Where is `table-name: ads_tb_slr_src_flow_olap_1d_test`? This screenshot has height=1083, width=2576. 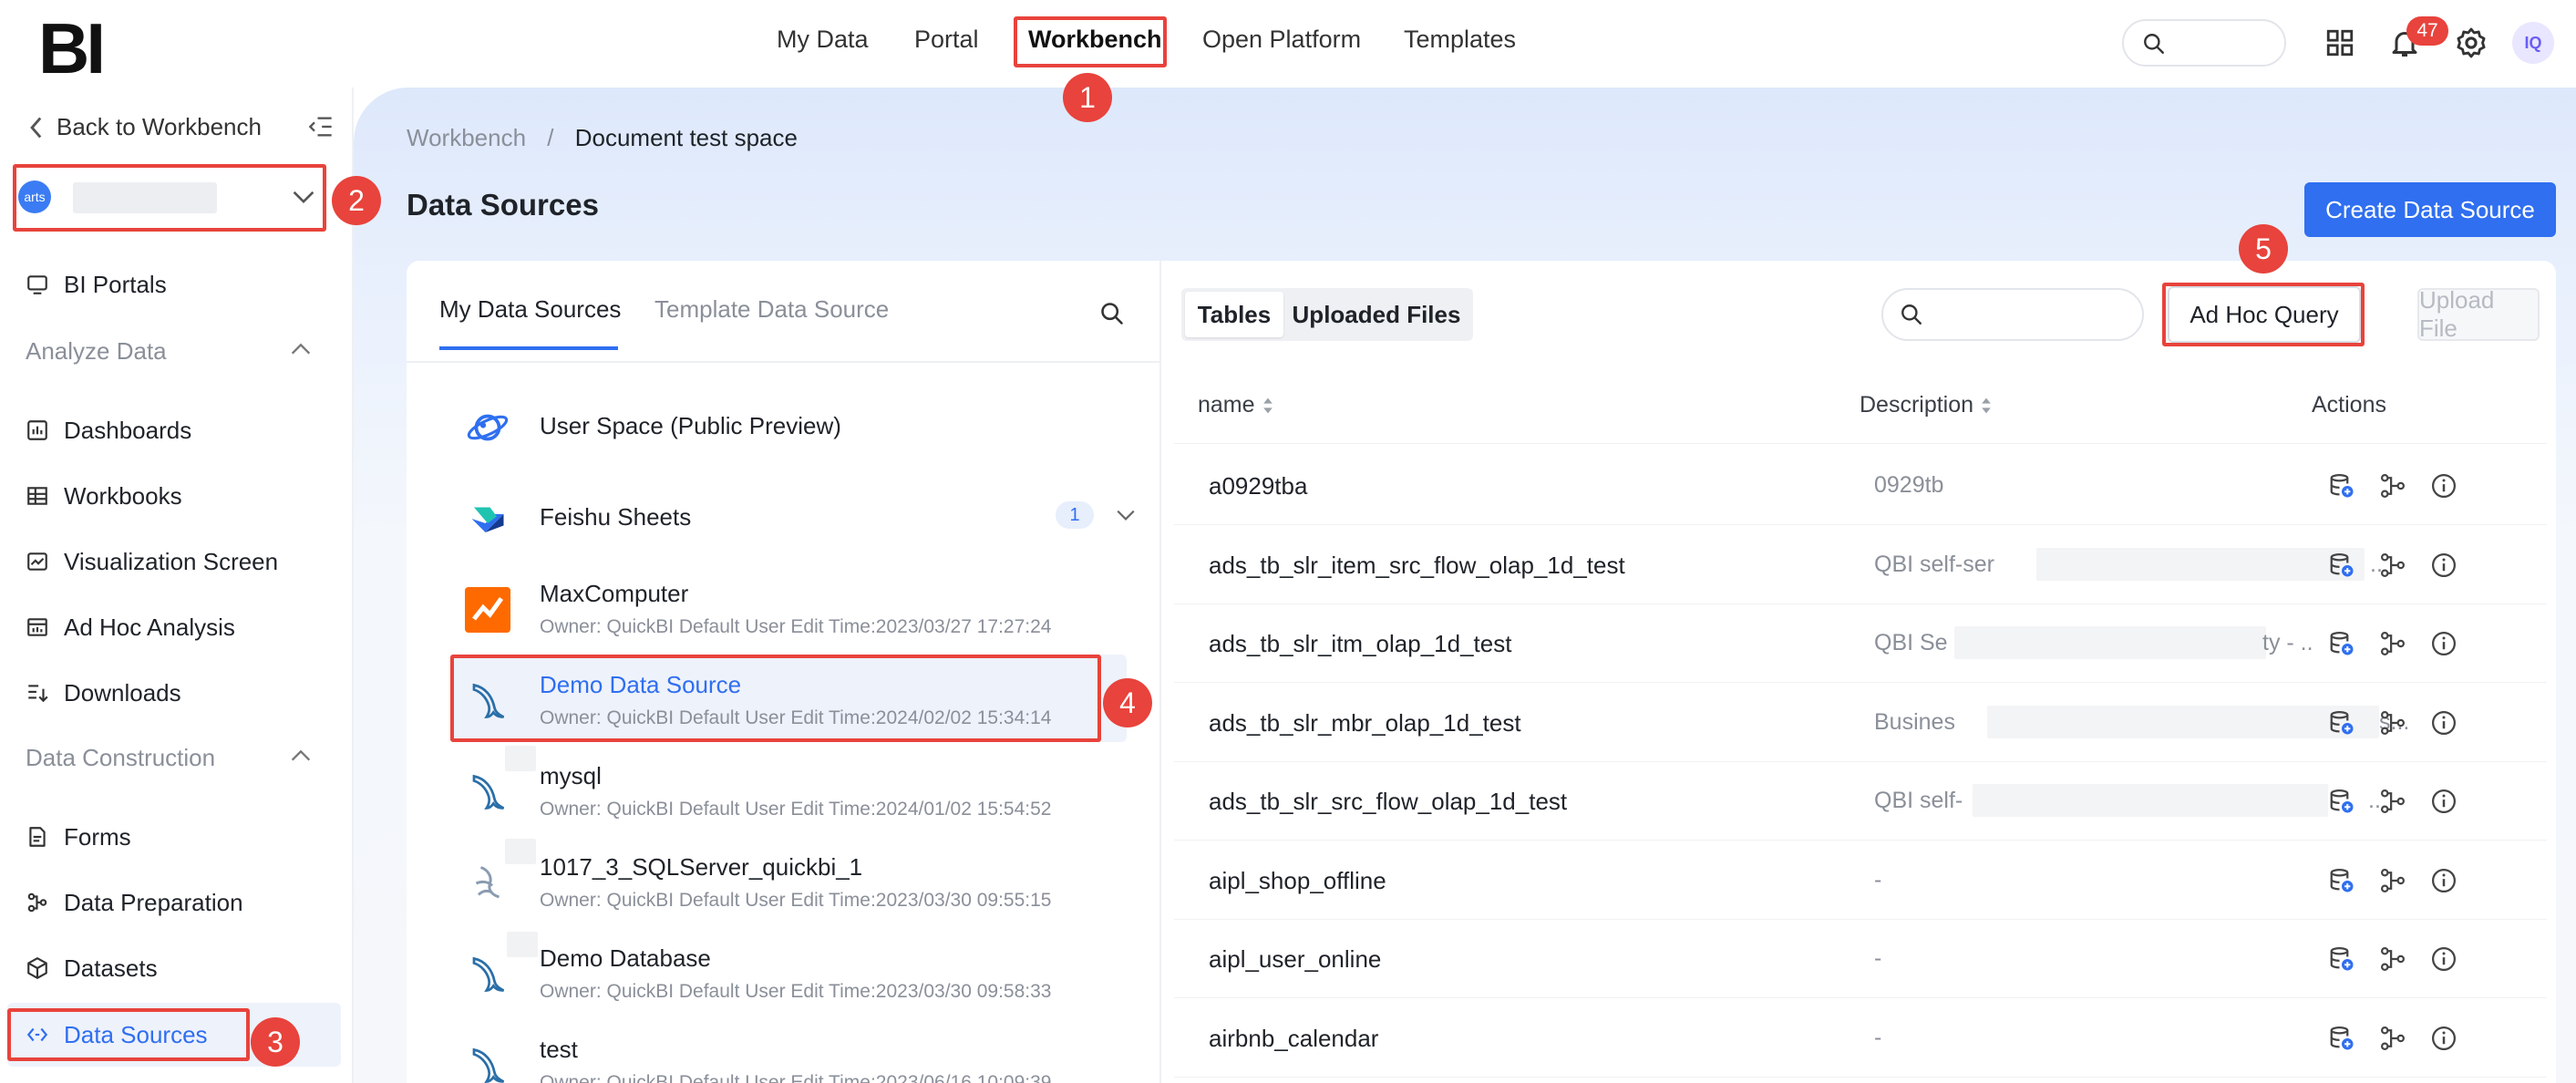 table-name: ads_tb_slr_src_flow_olap_1d_test is located at coordinates (1388, 802).